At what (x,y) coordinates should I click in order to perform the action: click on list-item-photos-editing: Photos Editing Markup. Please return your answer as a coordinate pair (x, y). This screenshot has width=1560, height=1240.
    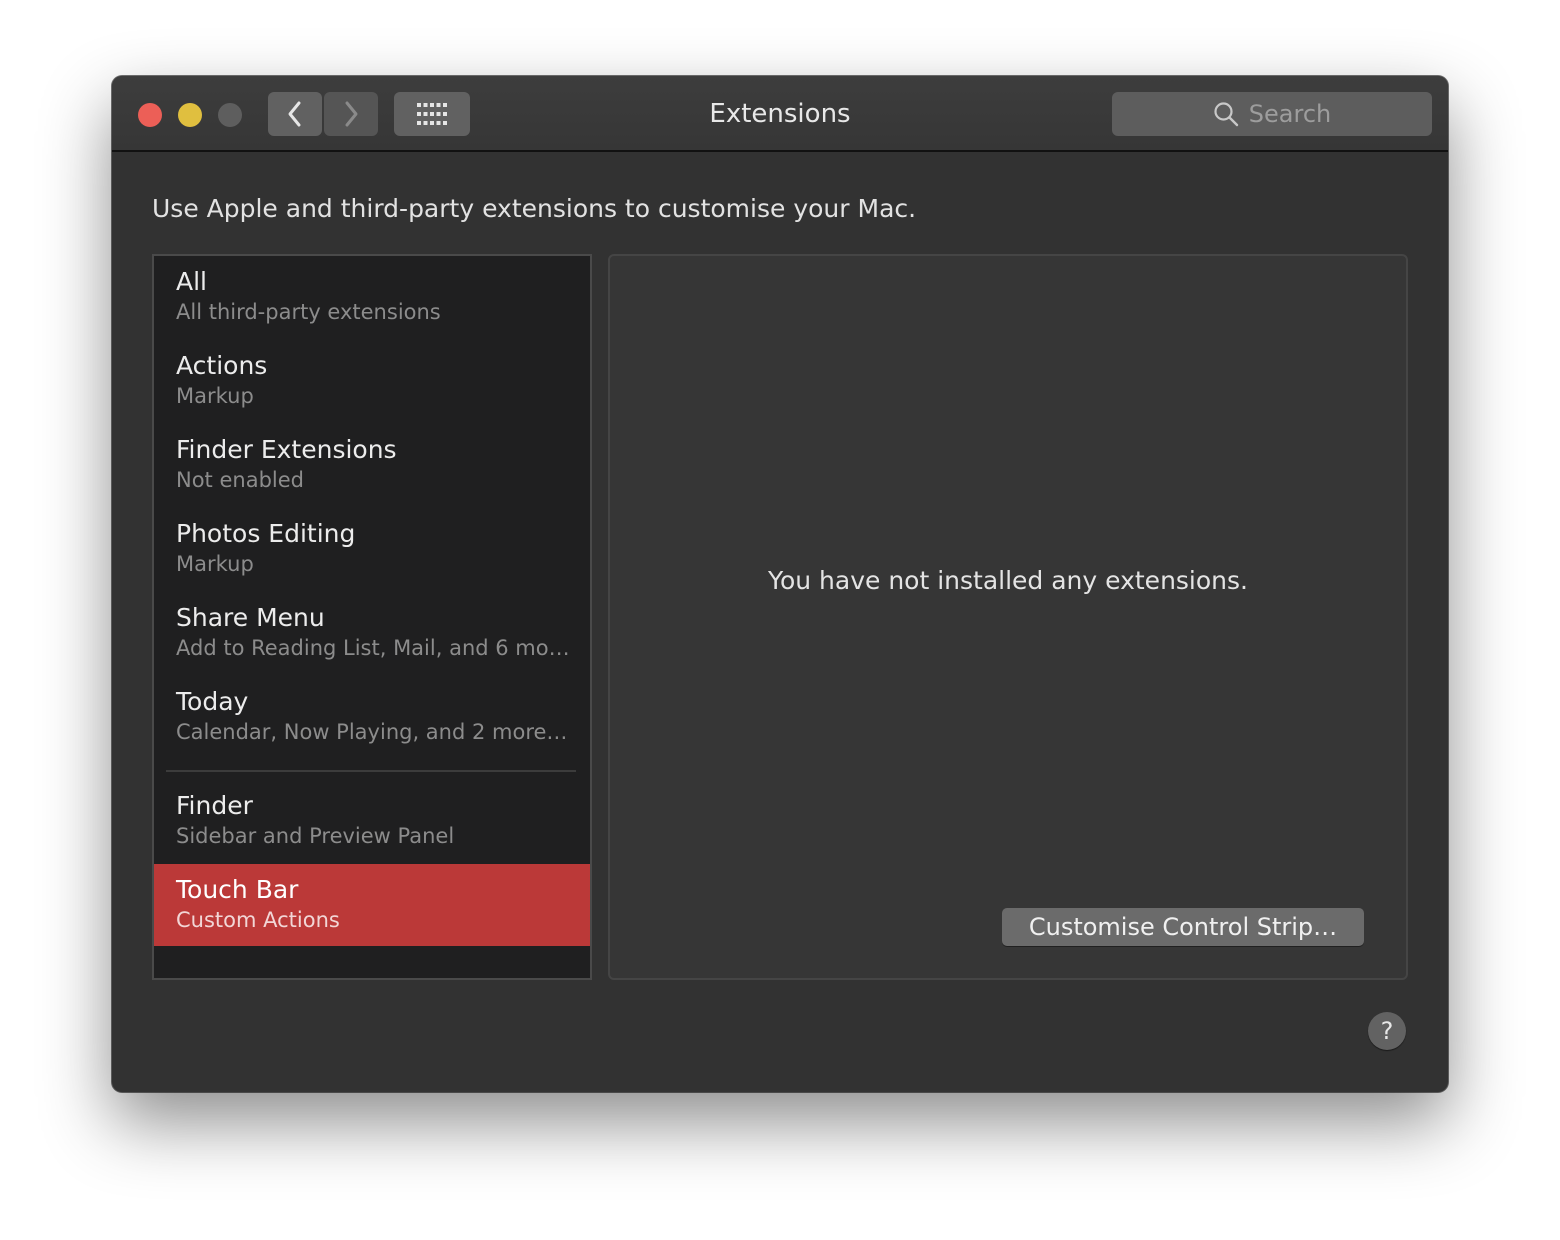
    Looking at the image, I should click on (372, 549).